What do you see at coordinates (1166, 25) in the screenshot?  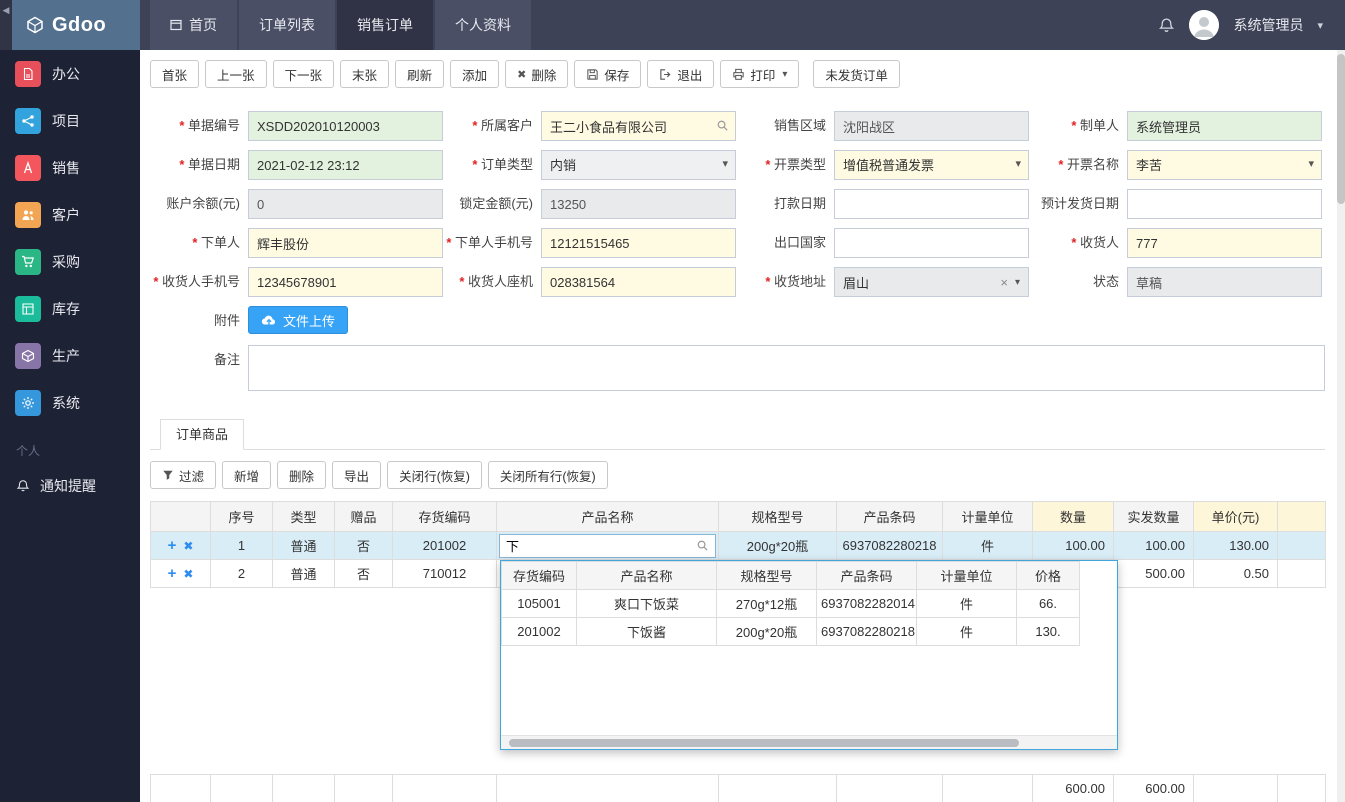 I see `notifications-bell-icon` at bounding box center [1166, 25].